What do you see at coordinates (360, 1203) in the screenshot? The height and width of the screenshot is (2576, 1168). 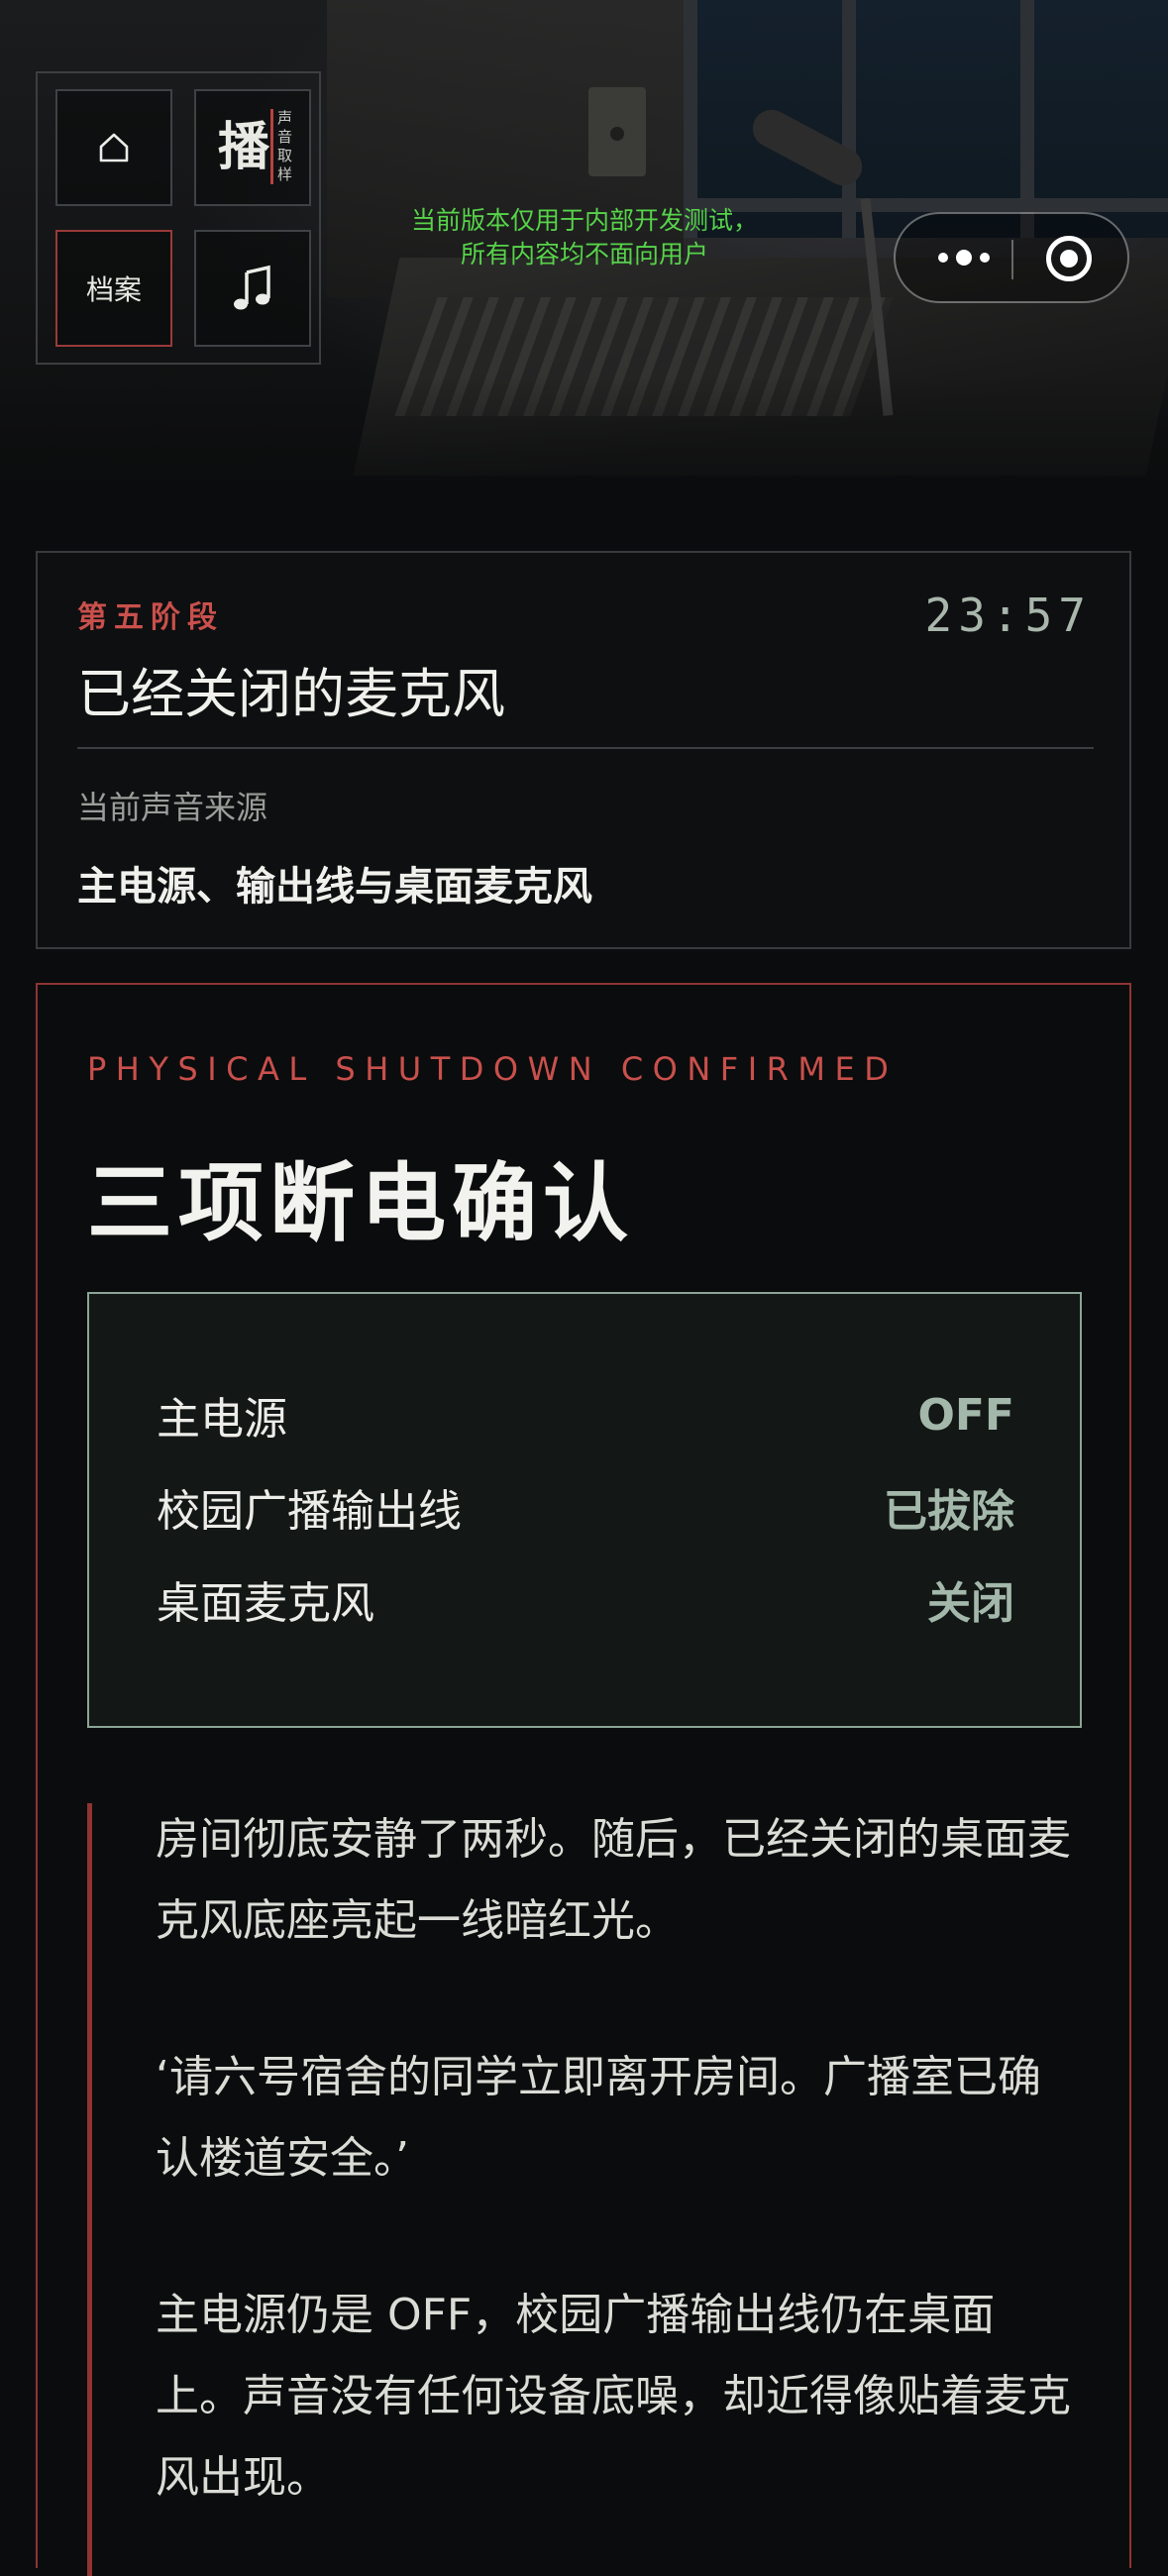 I see `confirm-title: 三项断电确认` at bounding box center [360, 1203].